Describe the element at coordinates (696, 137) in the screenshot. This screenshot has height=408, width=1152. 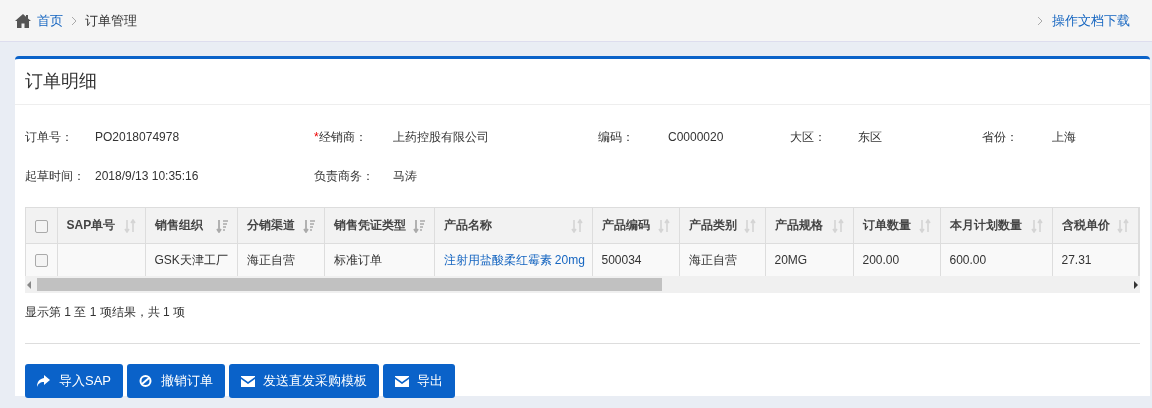
I see `field-value: C0000020` at that location.